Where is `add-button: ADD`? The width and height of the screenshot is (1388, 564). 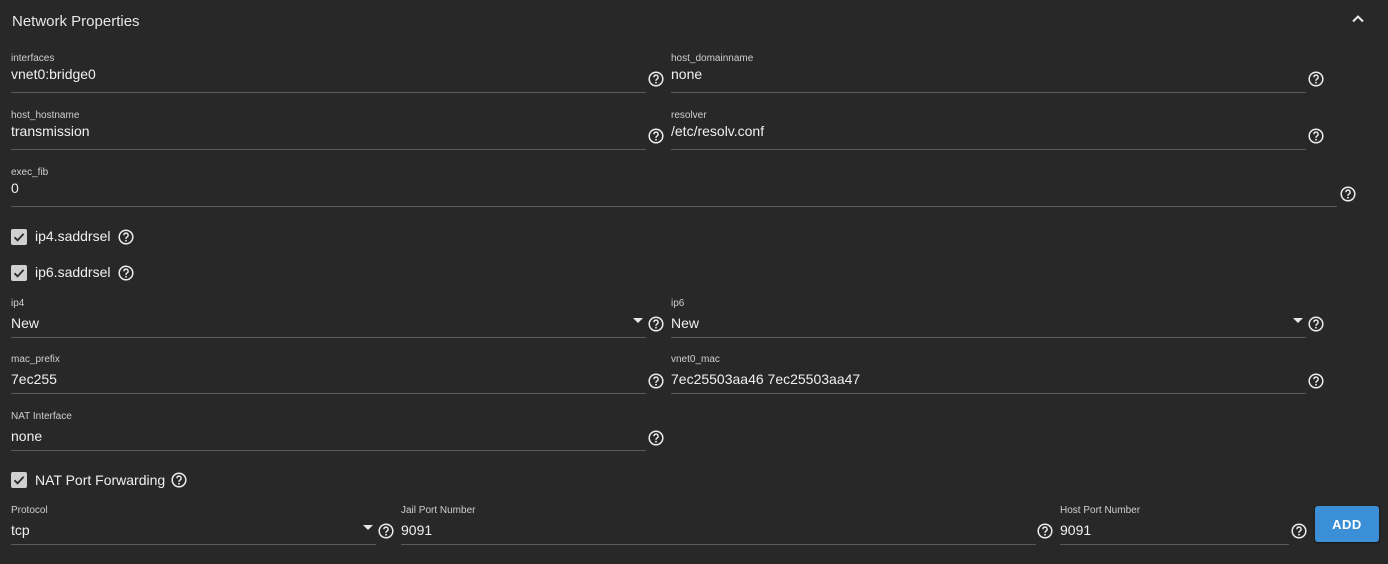
add-button: ADD is located at coordinates (1347, 524).